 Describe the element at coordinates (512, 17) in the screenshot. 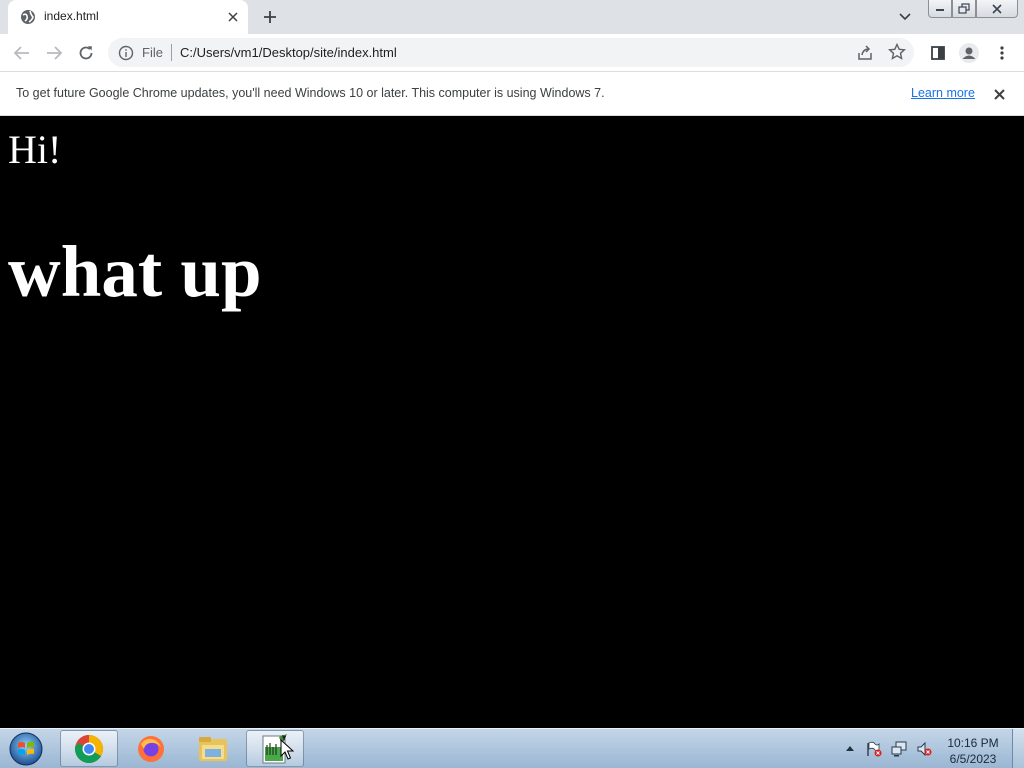

I see `tab-strip: index.html` at that location.